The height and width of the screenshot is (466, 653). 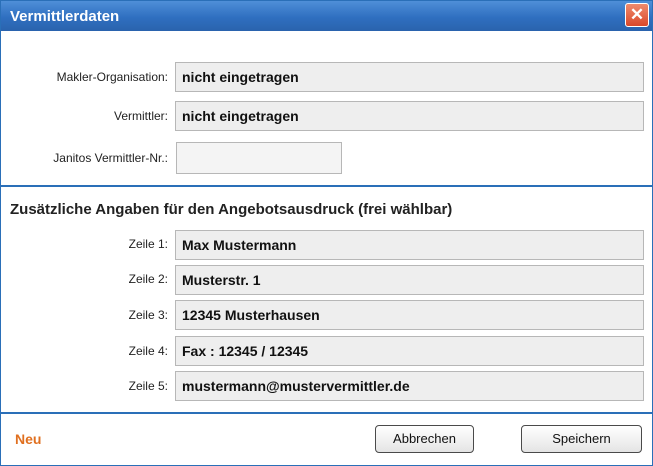 I want to click on zeile-2-label: Zeile 2:, so click(x=148, y=279).